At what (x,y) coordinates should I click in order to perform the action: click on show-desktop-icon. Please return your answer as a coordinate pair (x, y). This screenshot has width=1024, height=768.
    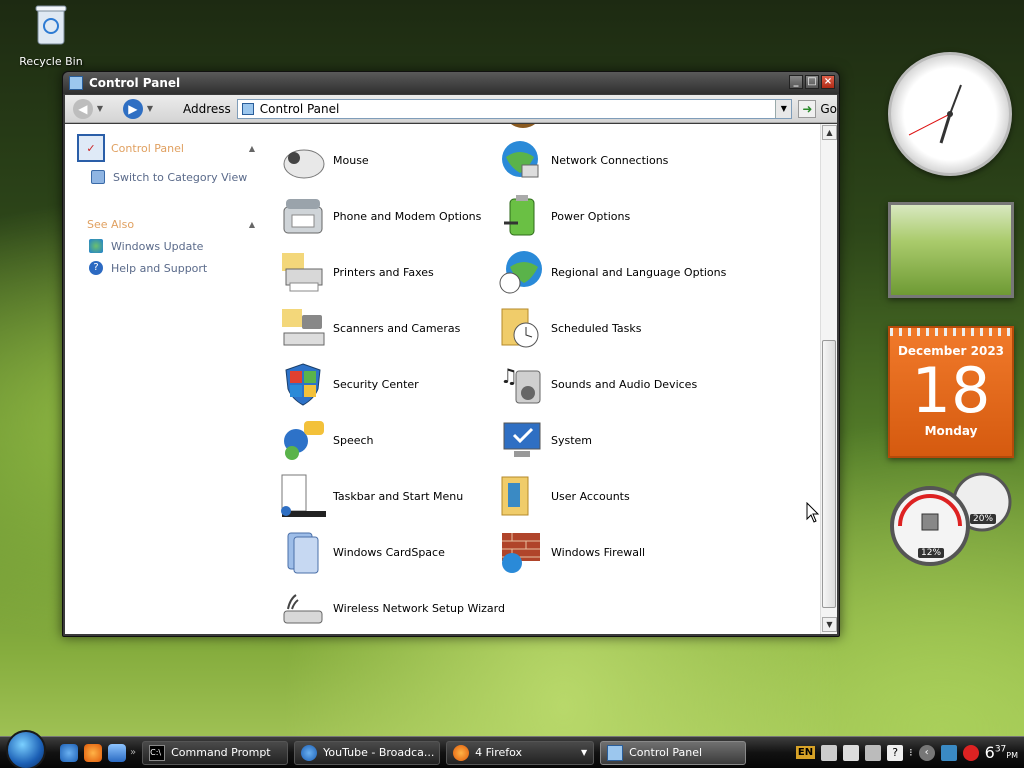
    Looking at the image, I should click on (117, 752).